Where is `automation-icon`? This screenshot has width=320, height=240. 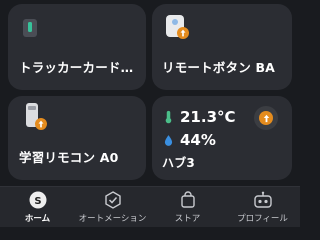 automation-icon is located at coordinates (112, 200).